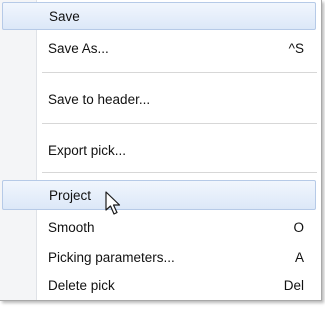 This screenshot has width=325, height=314. What do you see at coordinates (64, 16) in the screenshot?
I see `menu-item-label: Save` at bounding box center [64, 16].